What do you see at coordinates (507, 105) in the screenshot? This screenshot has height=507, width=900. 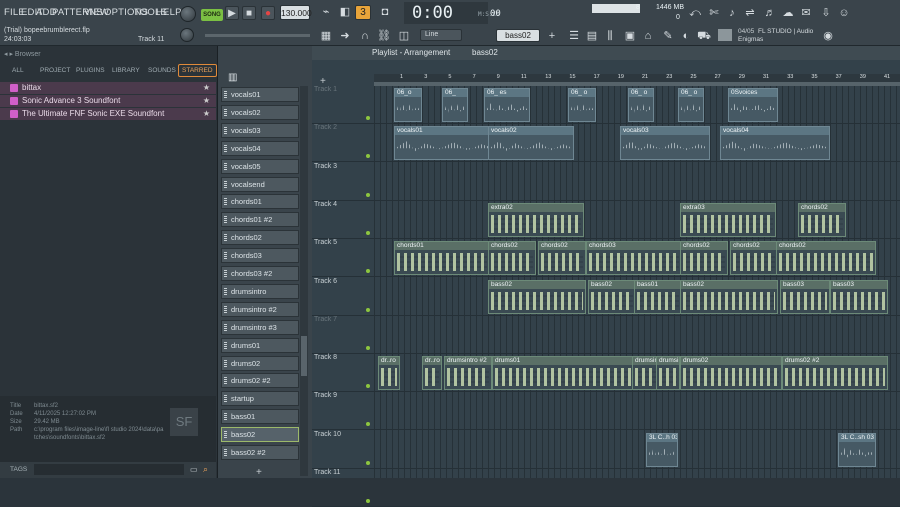 I see `audio-clip: 06_ es` at bounding box center [507, 105].